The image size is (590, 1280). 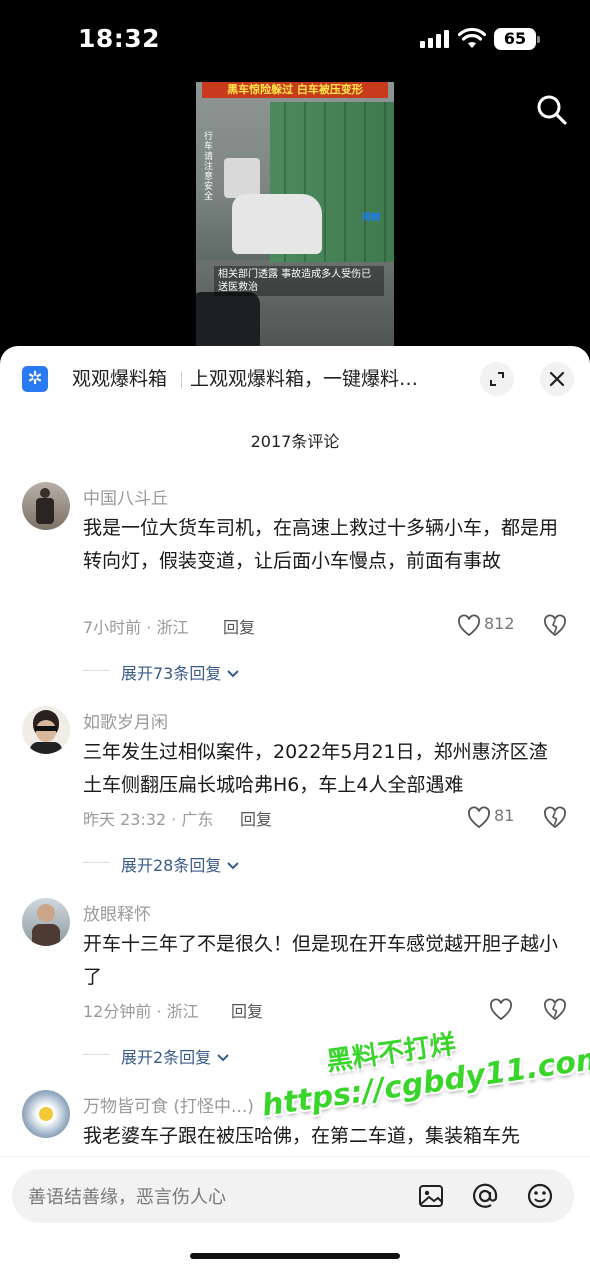 What do you see at coordinates (293, 1196) in the screenshot?
I see `comment-input: 善语结善缘，恶言伤人心` at bounding box center [293, 1196].